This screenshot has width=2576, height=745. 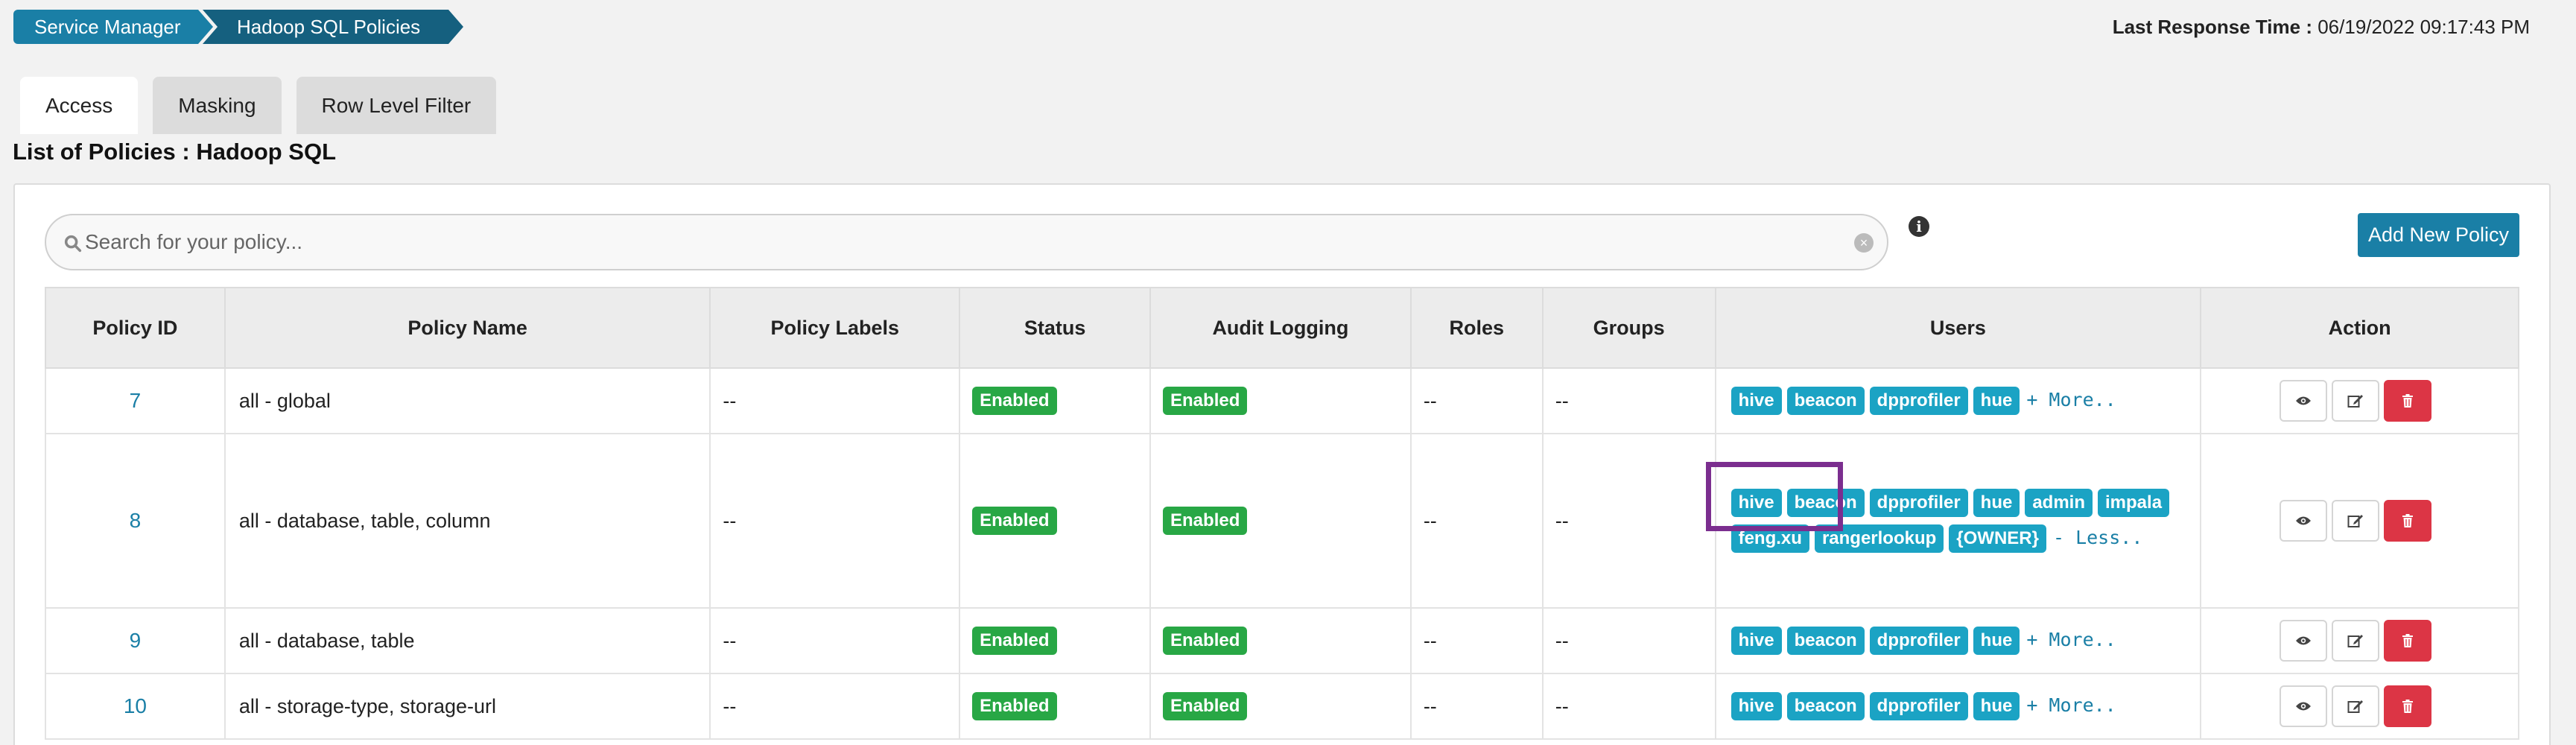 What do you see at coordinates (135, 521) in the screenshot?
I see `policy-id-link: 8` at bounding box center [135, 521].